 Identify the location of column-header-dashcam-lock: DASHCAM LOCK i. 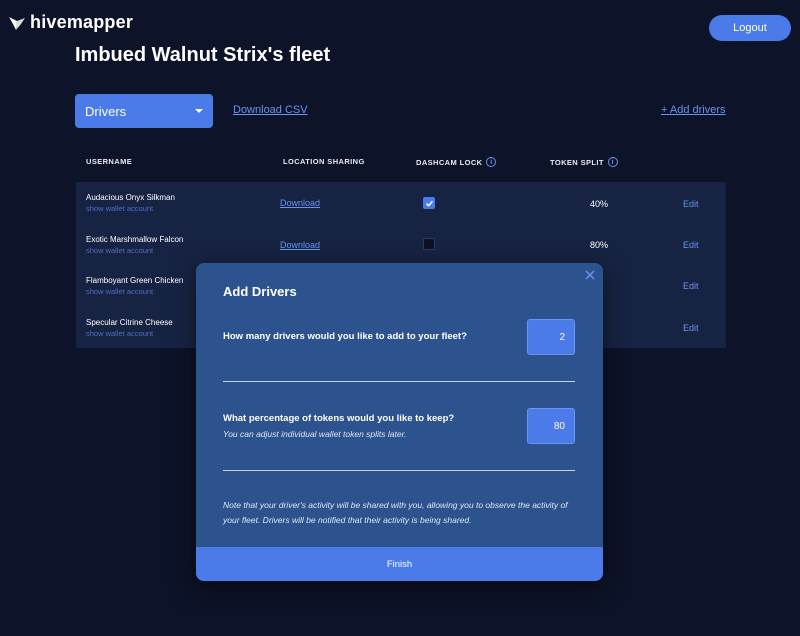
(456, 162).